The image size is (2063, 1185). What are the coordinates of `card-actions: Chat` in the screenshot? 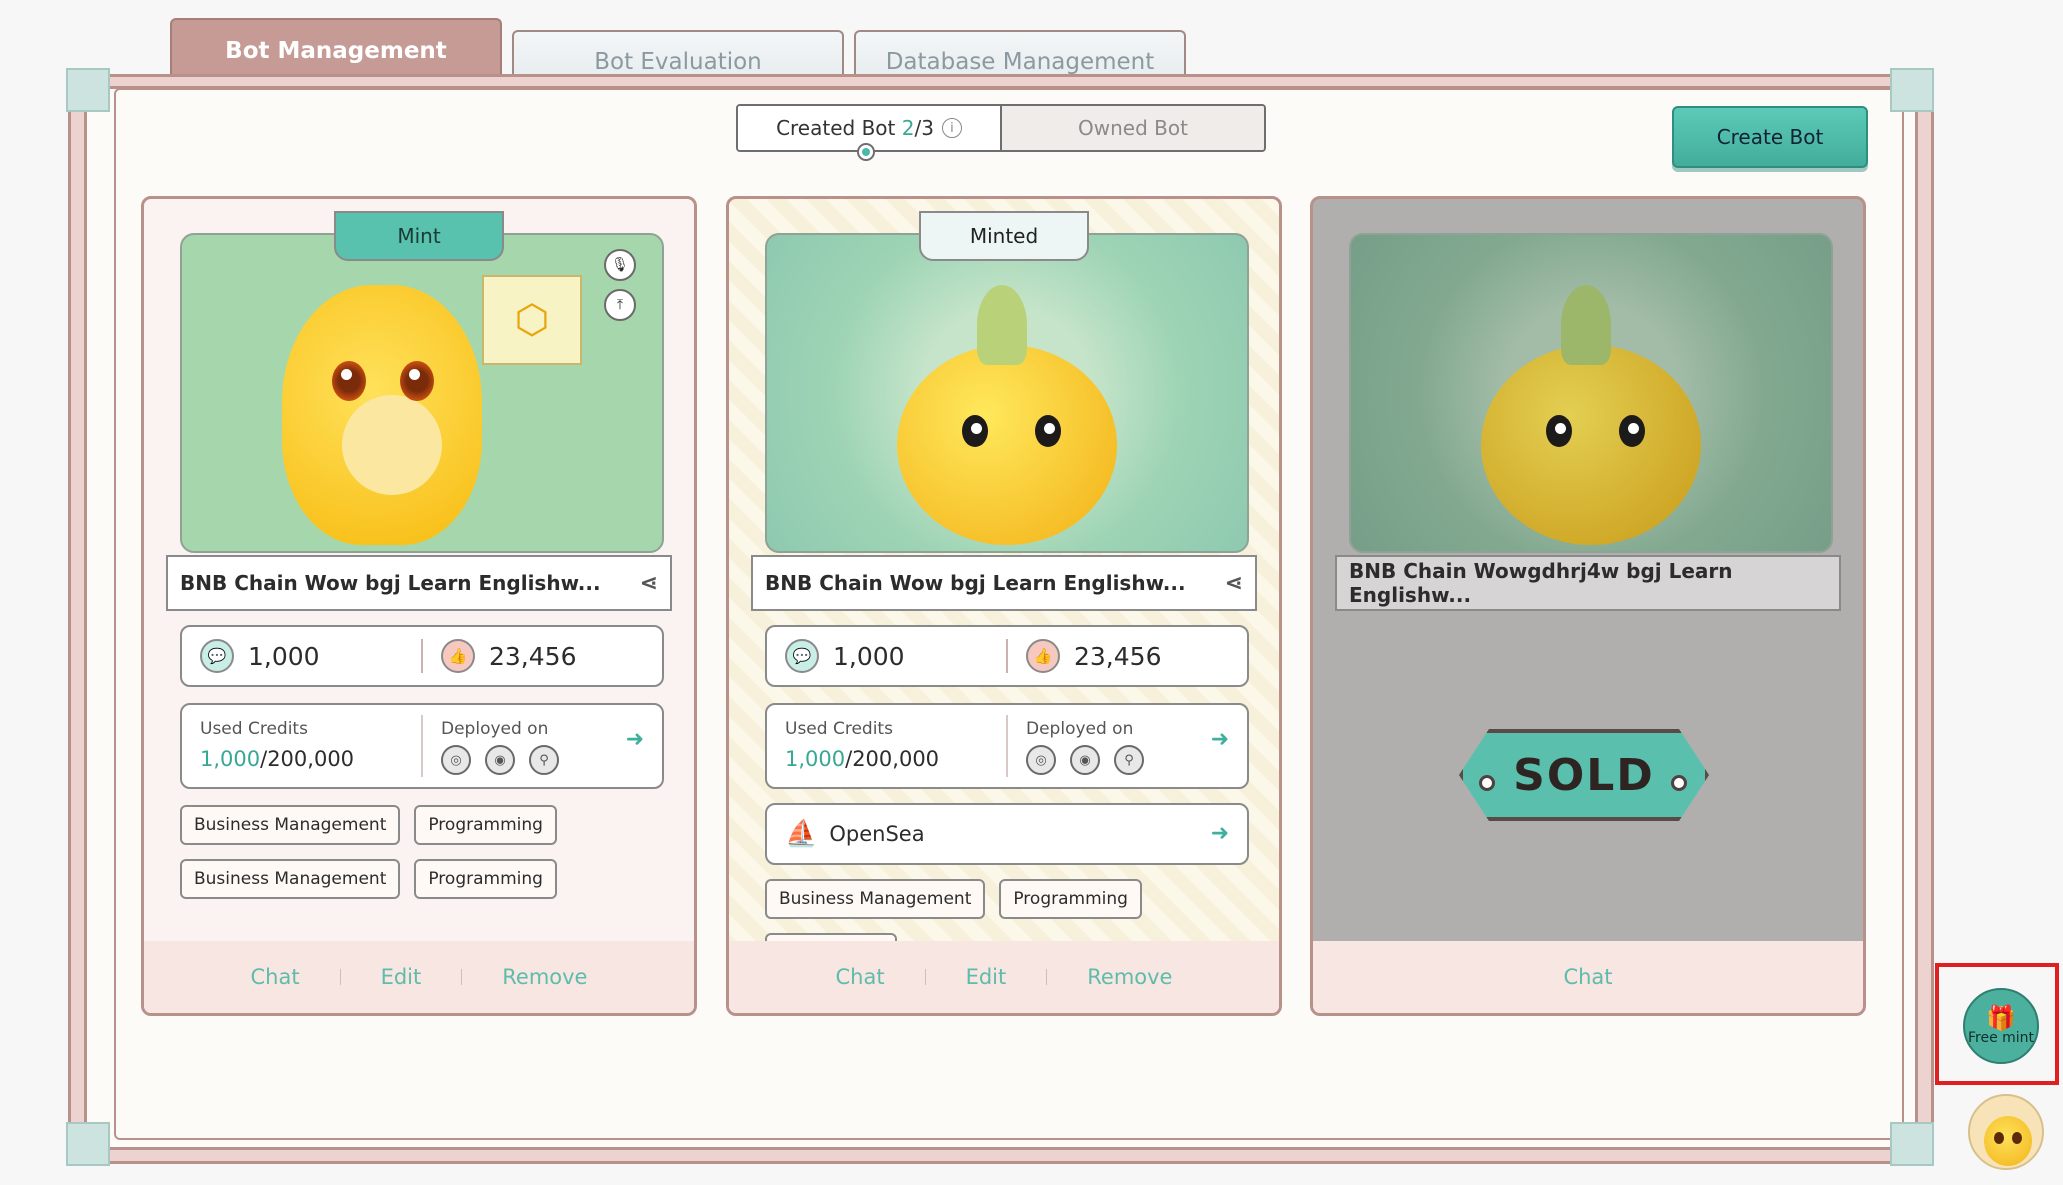 It's located at (1588, 977).